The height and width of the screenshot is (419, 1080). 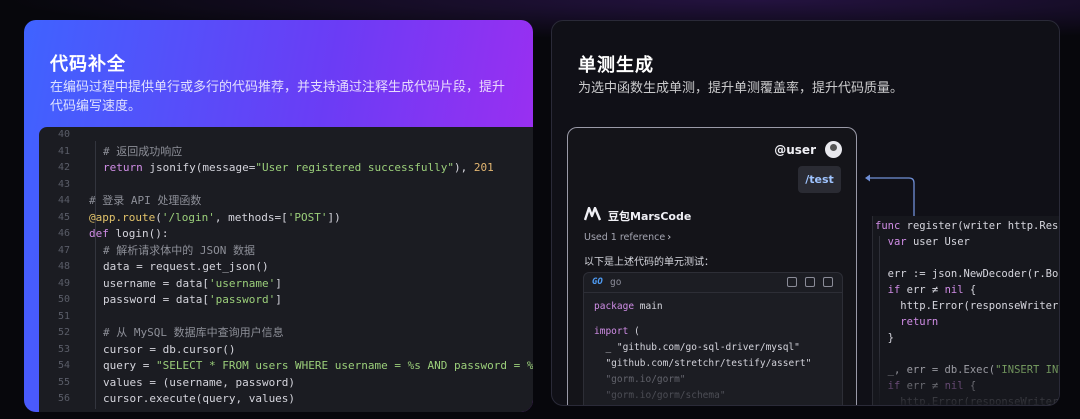 I want to click on card-title: 代码补全, so click(x=88, y=64).